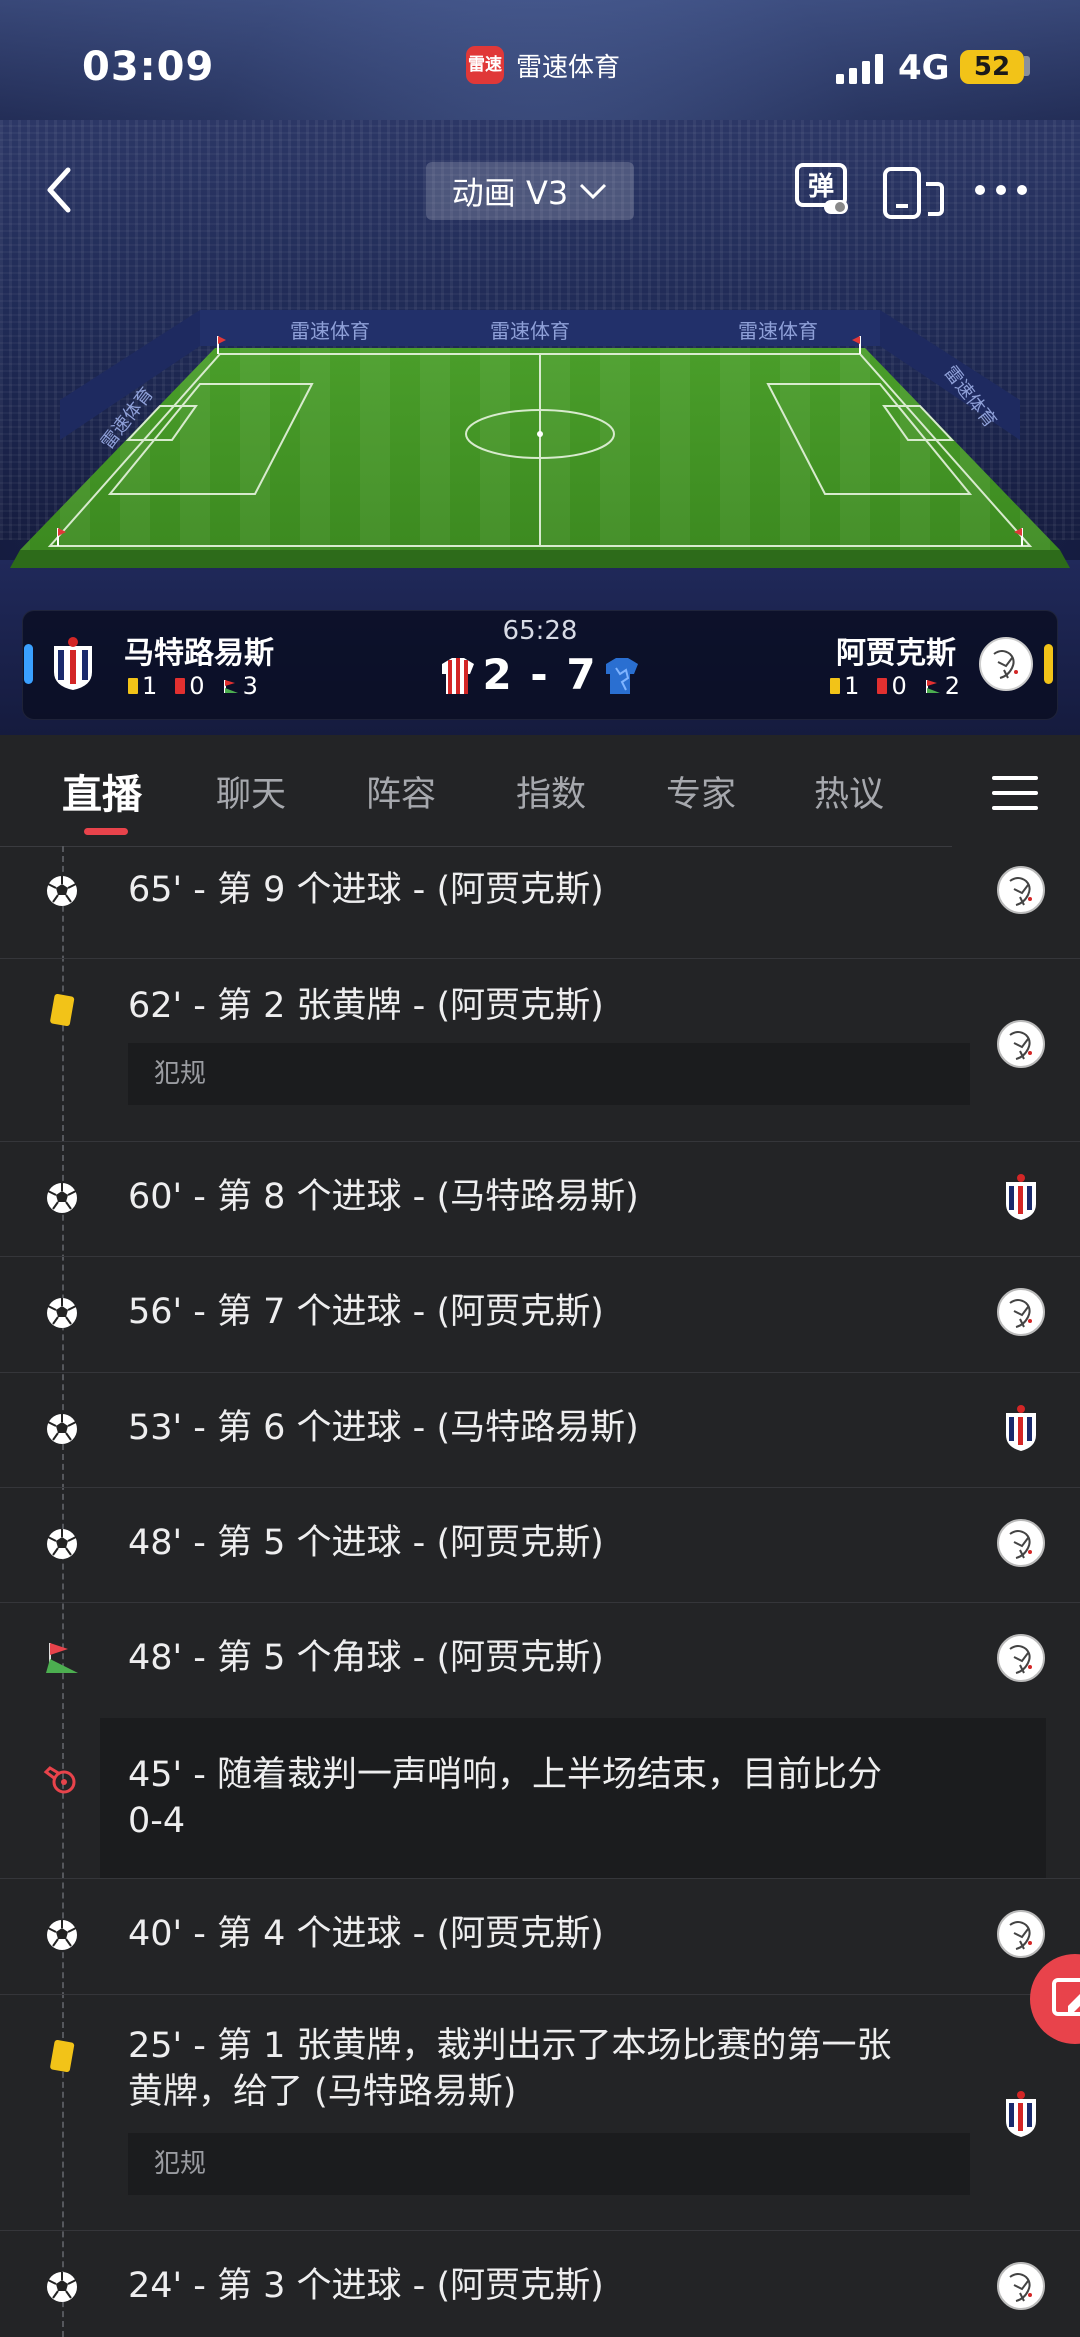 Image resolution: width=1080 pixels, height=2337 pixels. What do you see at coordinates (366, 1543) in the screenshot?
I see `event-text: 48' - 第 5 个进球 - (阿贾克斯)` at bounding box center [366, 1543].